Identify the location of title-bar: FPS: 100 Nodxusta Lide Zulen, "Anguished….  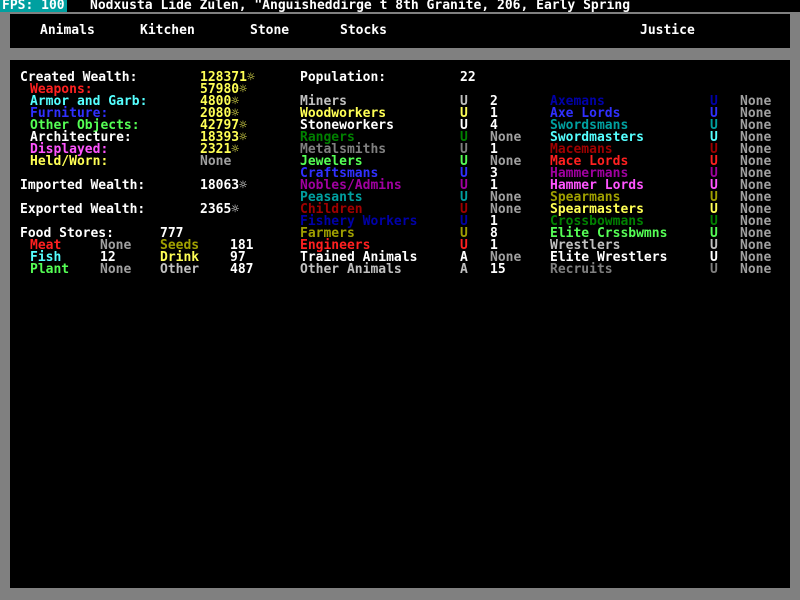
(400, 6).